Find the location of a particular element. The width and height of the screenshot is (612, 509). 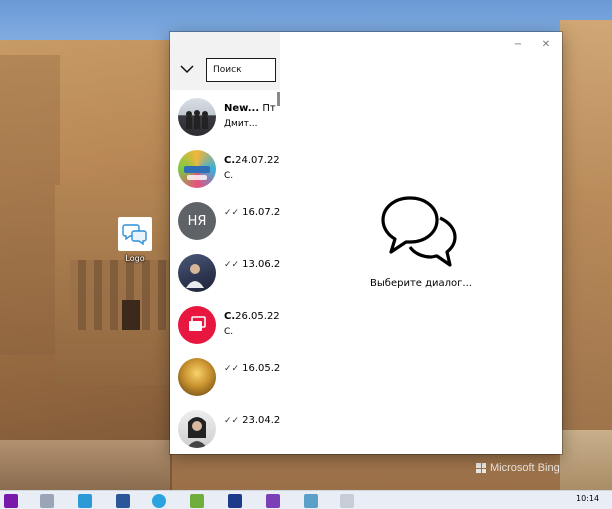

app-icon is located at coordinates (85, 501).